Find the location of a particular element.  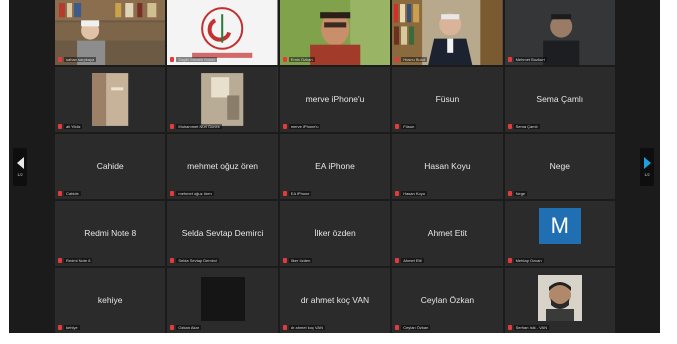

participant-tile: sahan sarpkaya is located at coordinates (110, 32).